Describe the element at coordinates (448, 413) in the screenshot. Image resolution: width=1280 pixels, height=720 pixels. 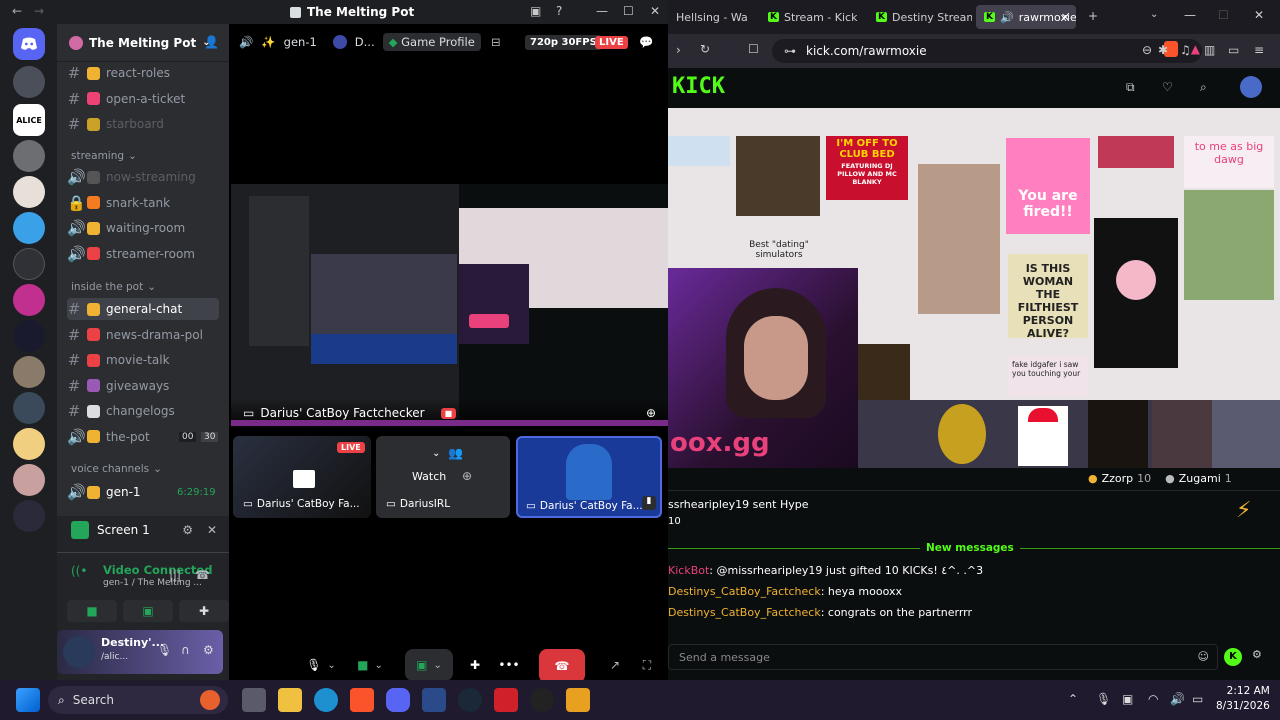
I see `stop-icon: ■` at that location.